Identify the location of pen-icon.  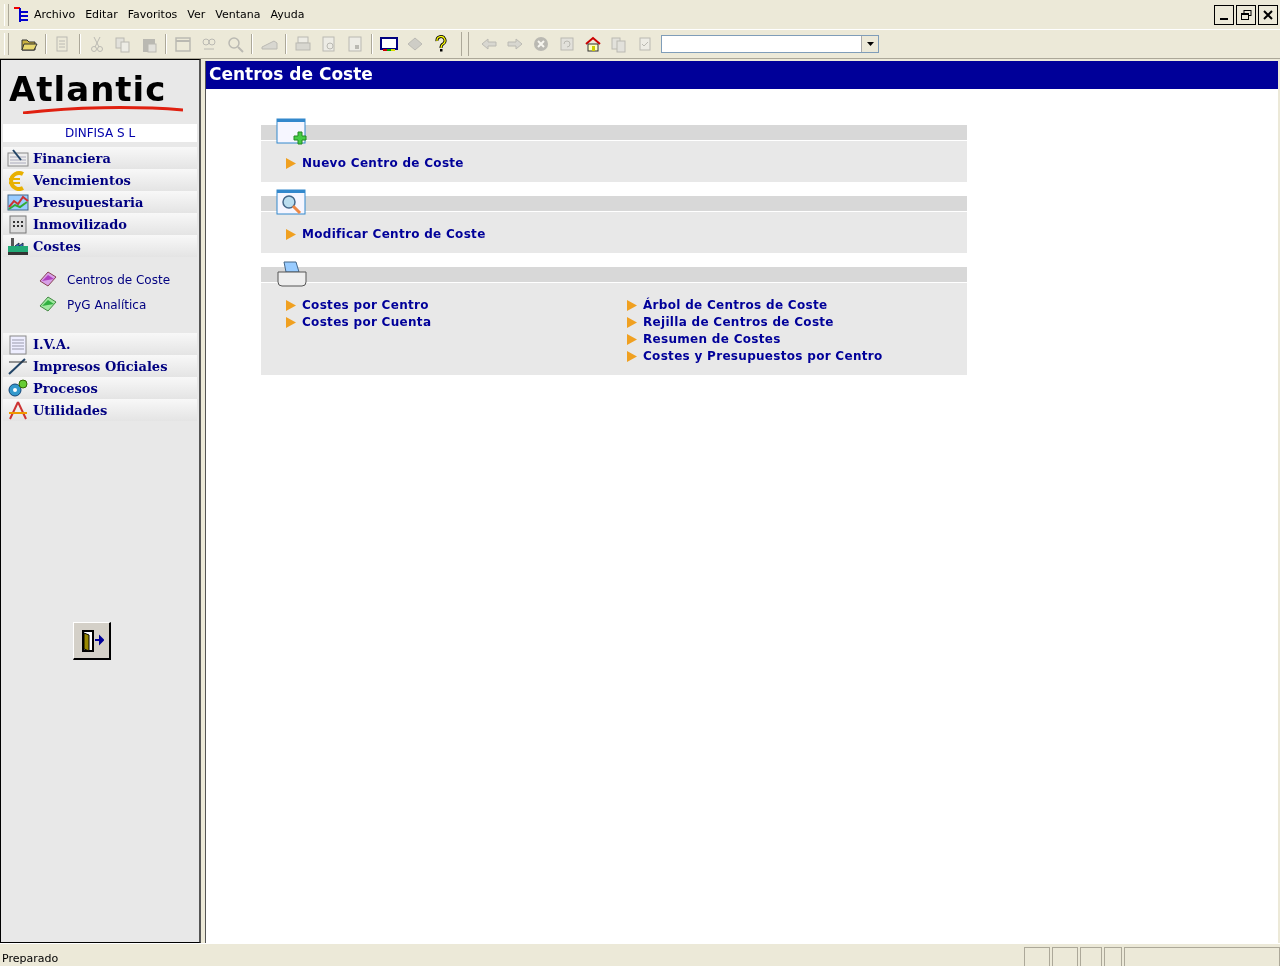
(18, 366).